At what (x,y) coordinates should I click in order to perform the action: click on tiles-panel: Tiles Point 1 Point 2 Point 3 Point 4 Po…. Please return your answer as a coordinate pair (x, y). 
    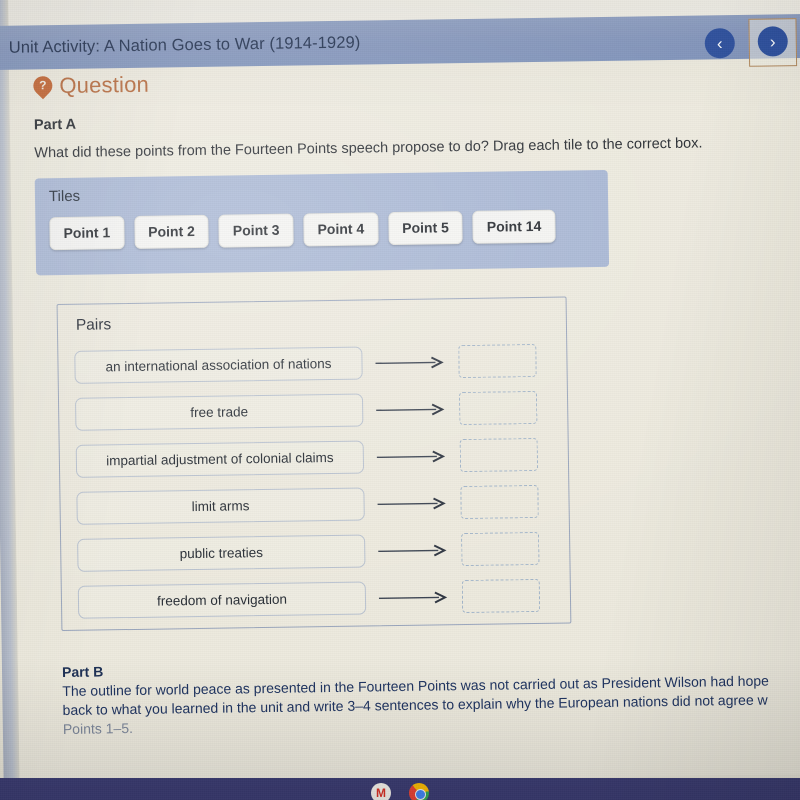
    Looking at the image, I should click on (322, 222).